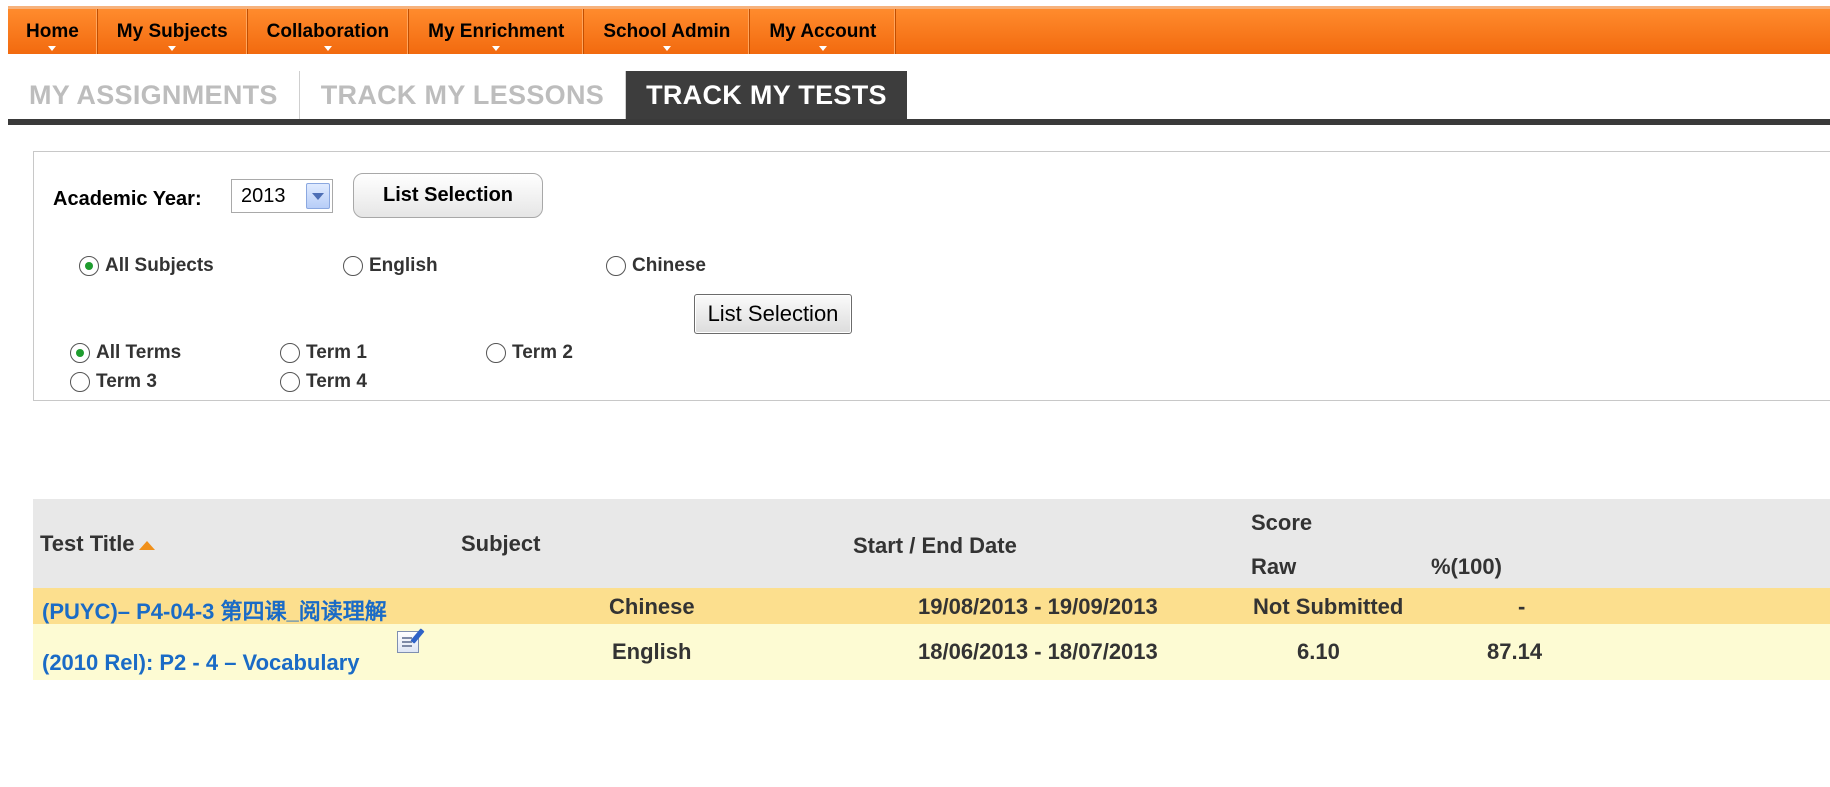 The width and height of the screenshot is (1830, 787). What do you see at coordinates (500, 544) in the screenshot?
I see `column-header-subject: Subject` at bounding box center [500, 544].